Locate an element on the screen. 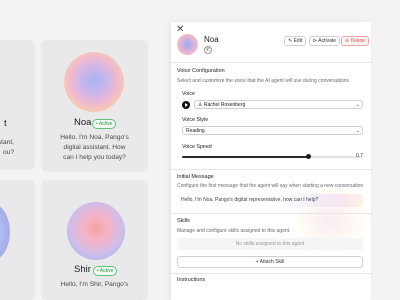  agent-card-shir: Shir • Active Hello, I'm Shir, Pango's is located at coordinates (94, 240).